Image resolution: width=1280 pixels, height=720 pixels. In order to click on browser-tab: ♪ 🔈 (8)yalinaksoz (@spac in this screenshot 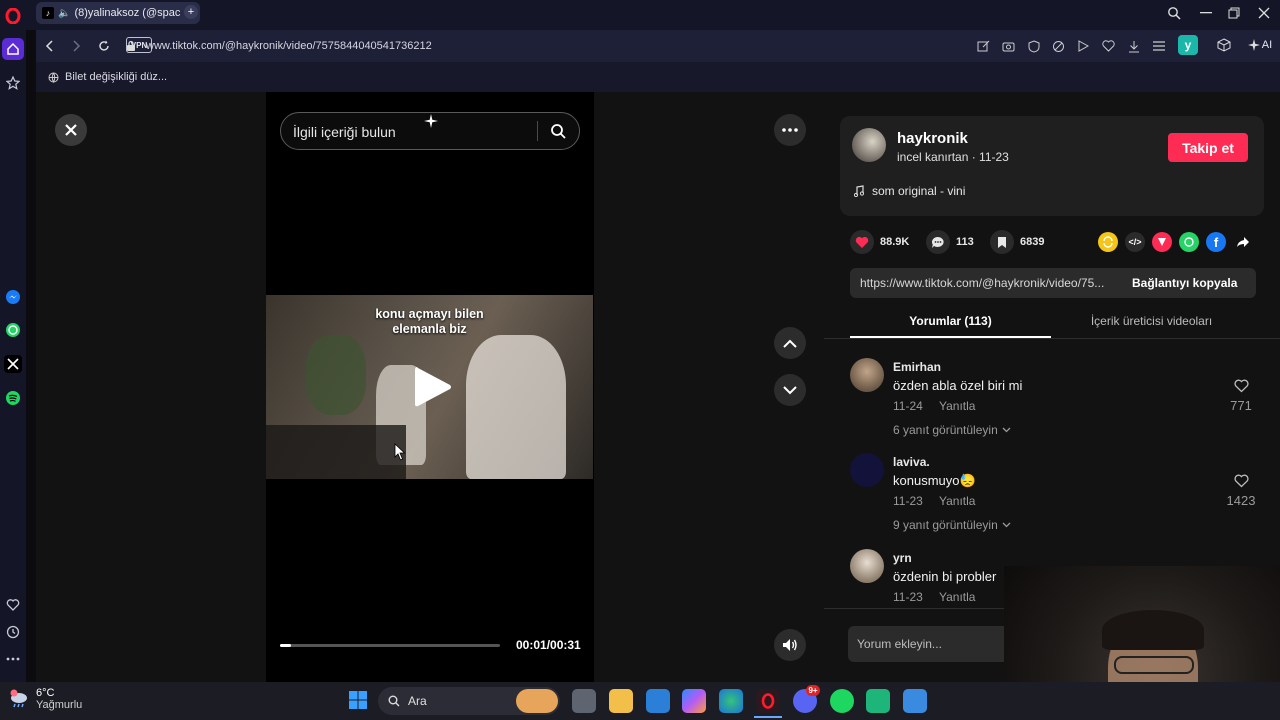, I will do `click(118, 13)`.